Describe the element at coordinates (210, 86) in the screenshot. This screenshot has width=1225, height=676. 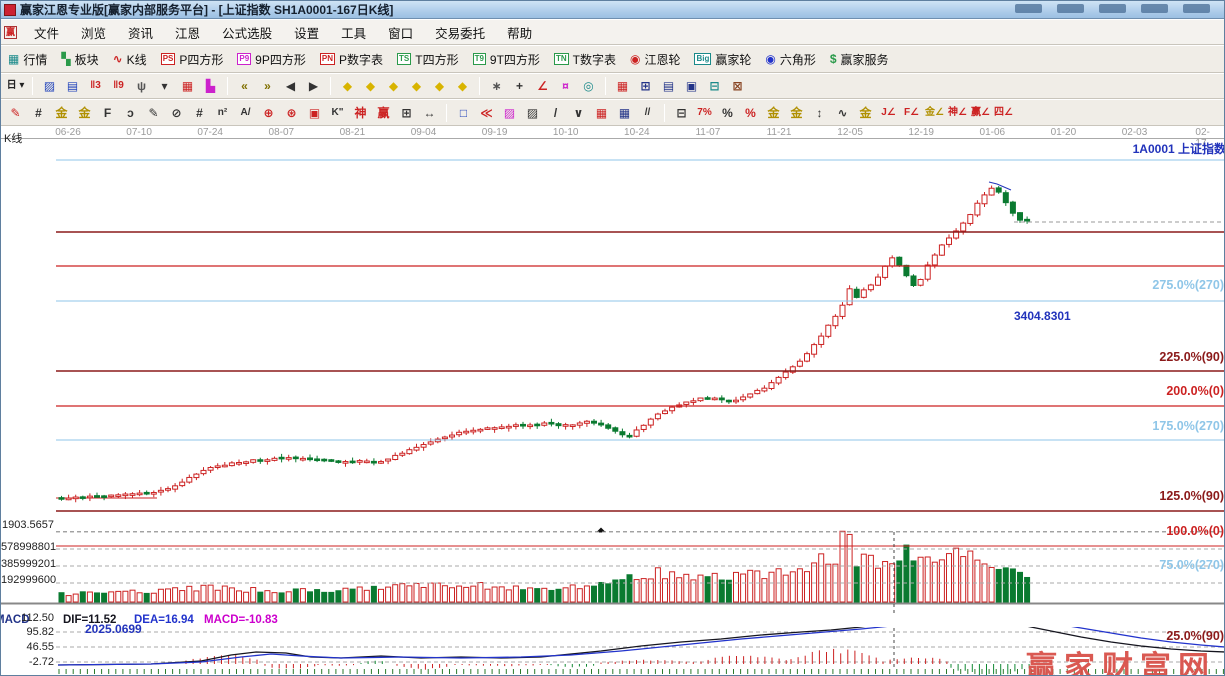
I see `profile-chart-icon: ▙` at that location.